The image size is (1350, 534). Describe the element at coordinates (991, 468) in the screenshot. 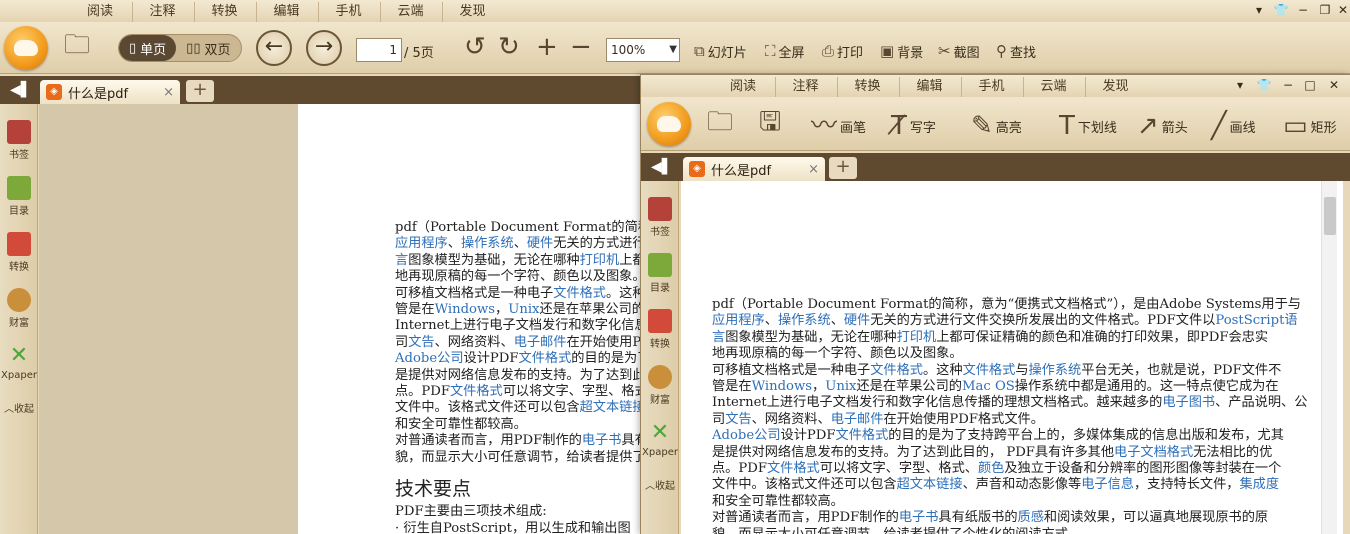

I see `hyperlink: 颜色` at that location.